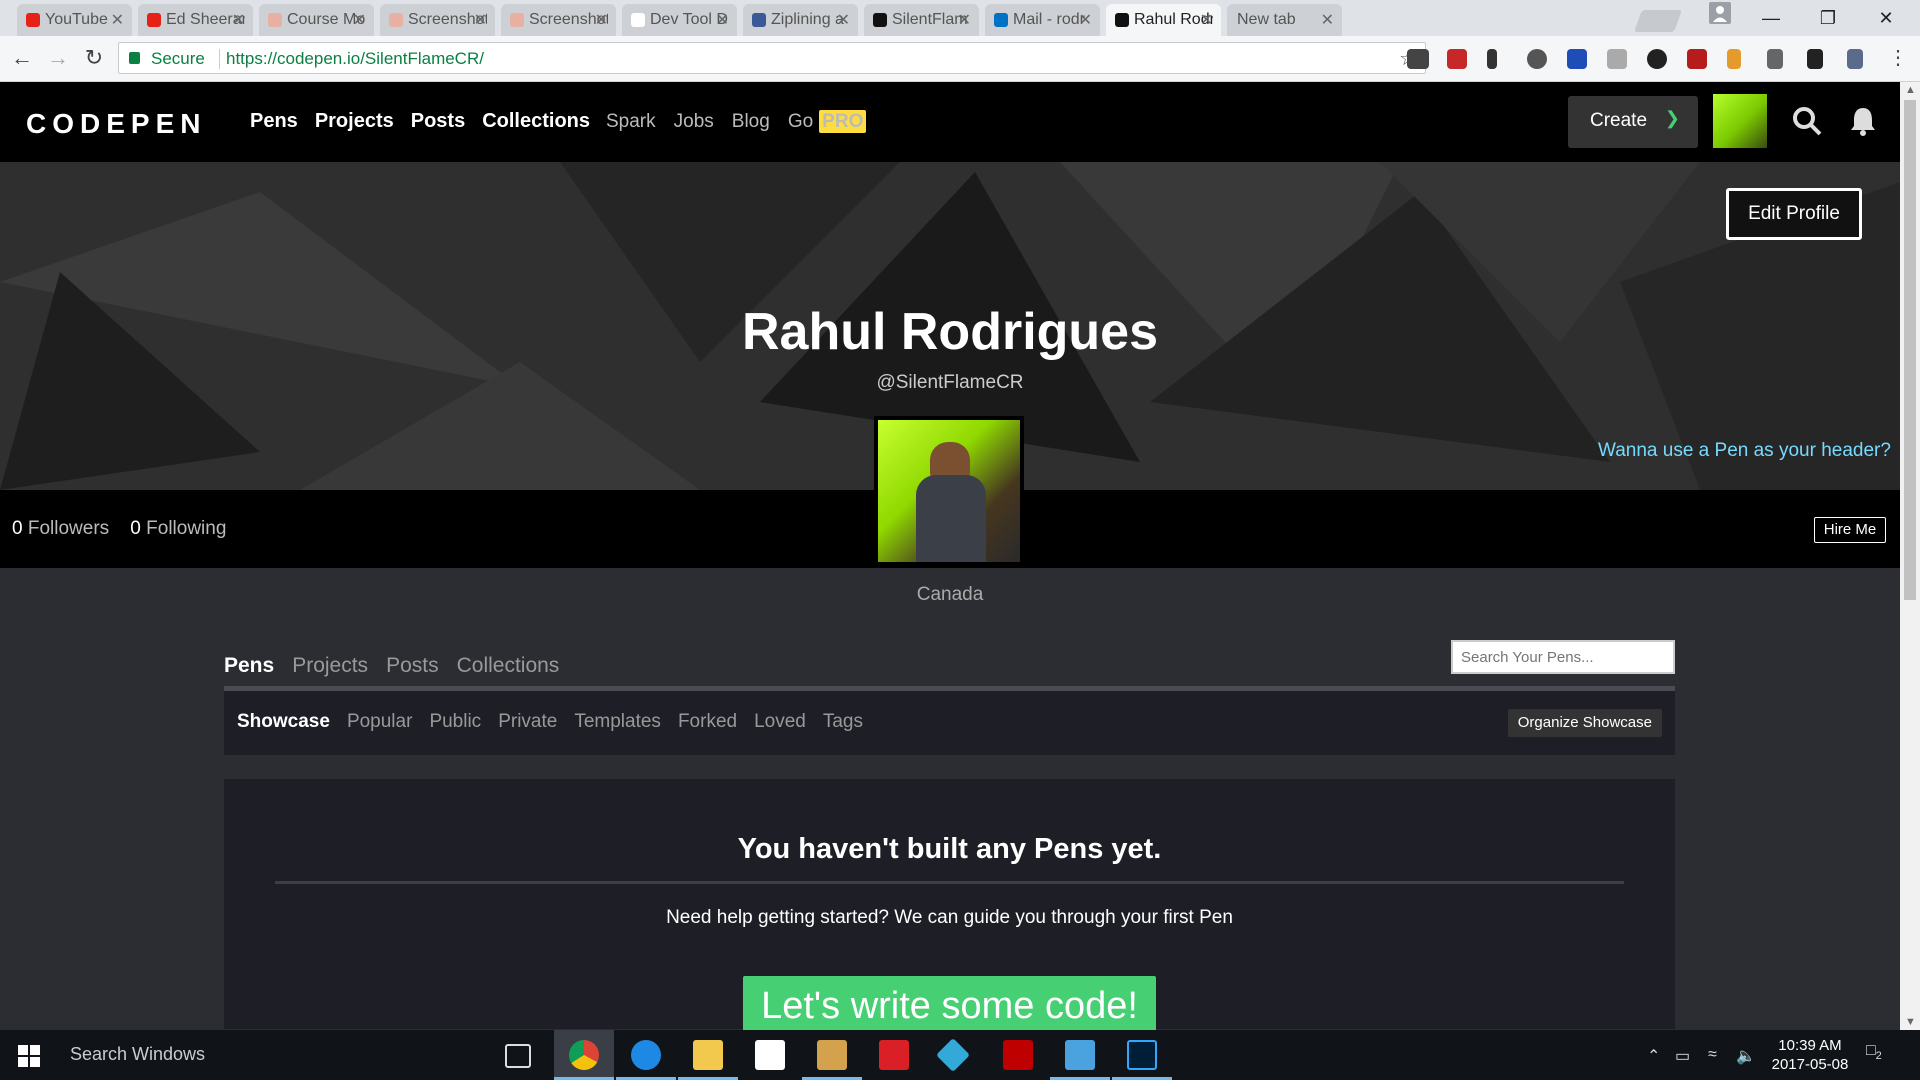  What do you see at coordinates (1807, 121) in the screenshot?
I see `search-icon` at bounding box center [1807, 121].